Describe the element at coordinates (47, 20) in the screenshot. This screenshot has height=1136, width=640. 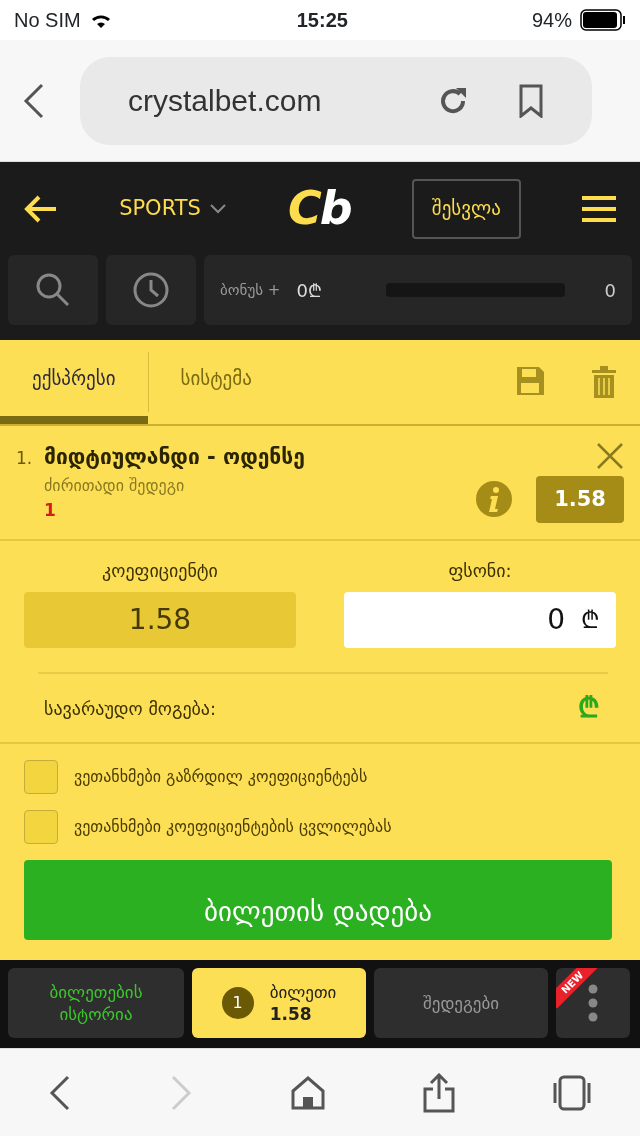
I see `carrier-text: No SIM` at that location.